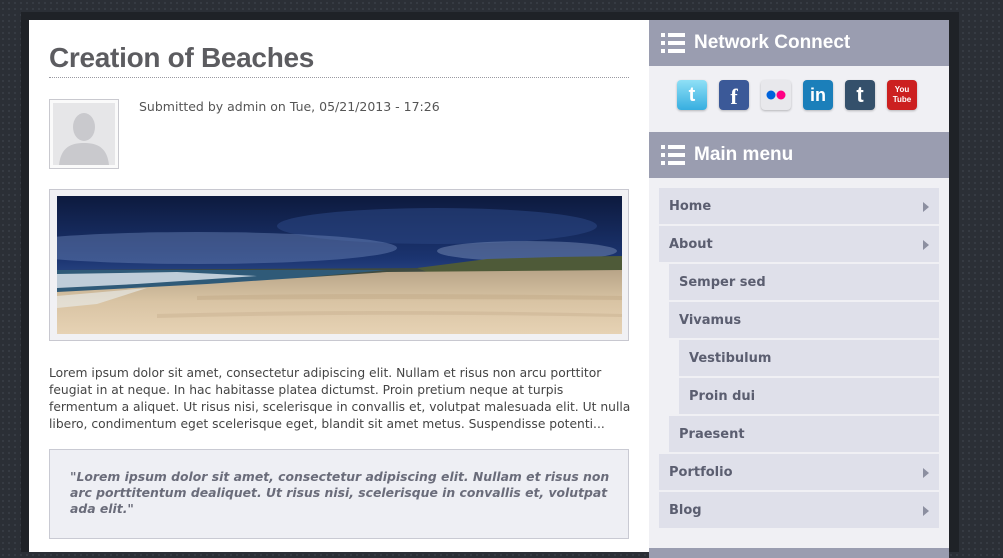 The width and height of the screenshot is (1003, 558). I want to click on facebook-icon: f, so click(734, 95).